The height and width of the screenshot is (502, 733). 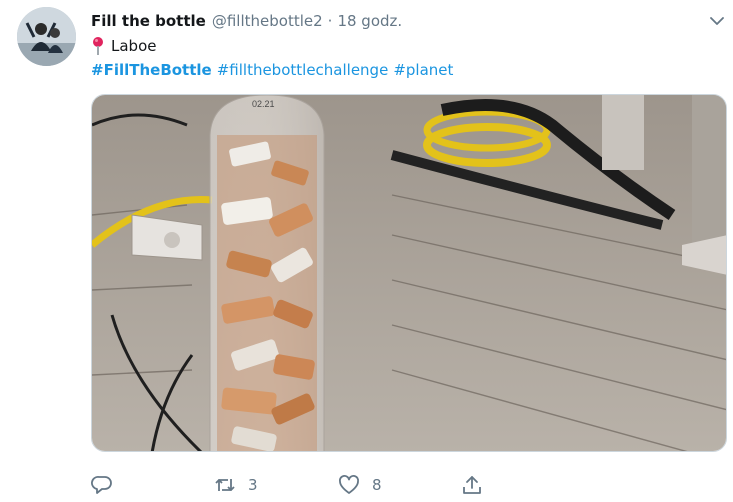 I want to click on hashtag-link: #planet, so click(x=423, y=70).